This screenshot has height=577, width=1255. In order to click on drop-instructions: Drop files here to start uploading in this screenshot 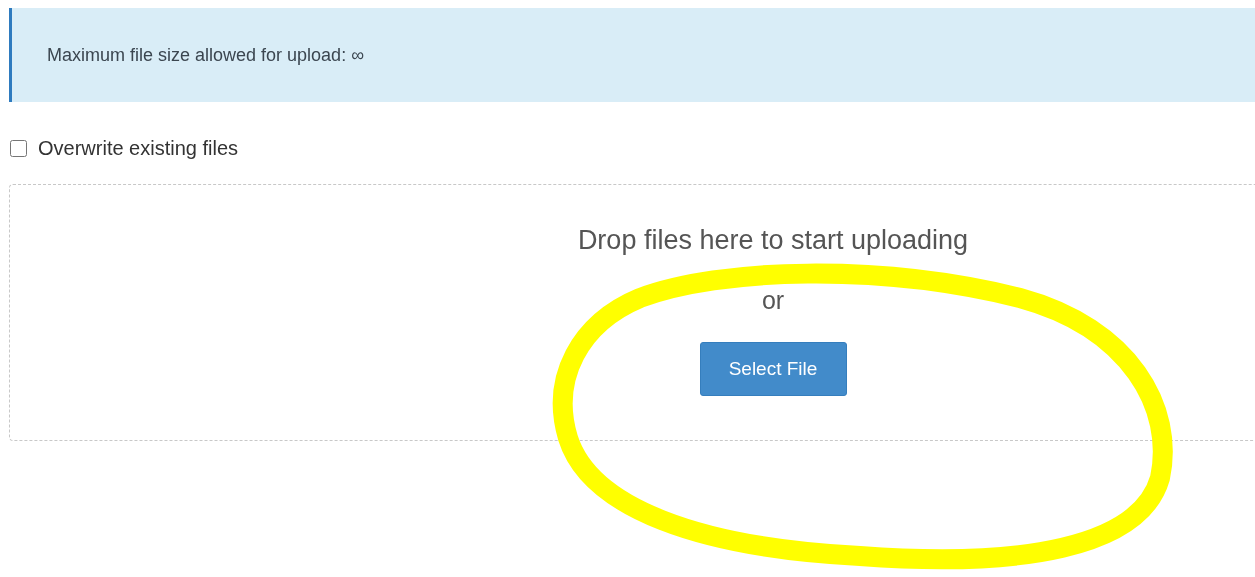, I will do `click(773, 240)`.